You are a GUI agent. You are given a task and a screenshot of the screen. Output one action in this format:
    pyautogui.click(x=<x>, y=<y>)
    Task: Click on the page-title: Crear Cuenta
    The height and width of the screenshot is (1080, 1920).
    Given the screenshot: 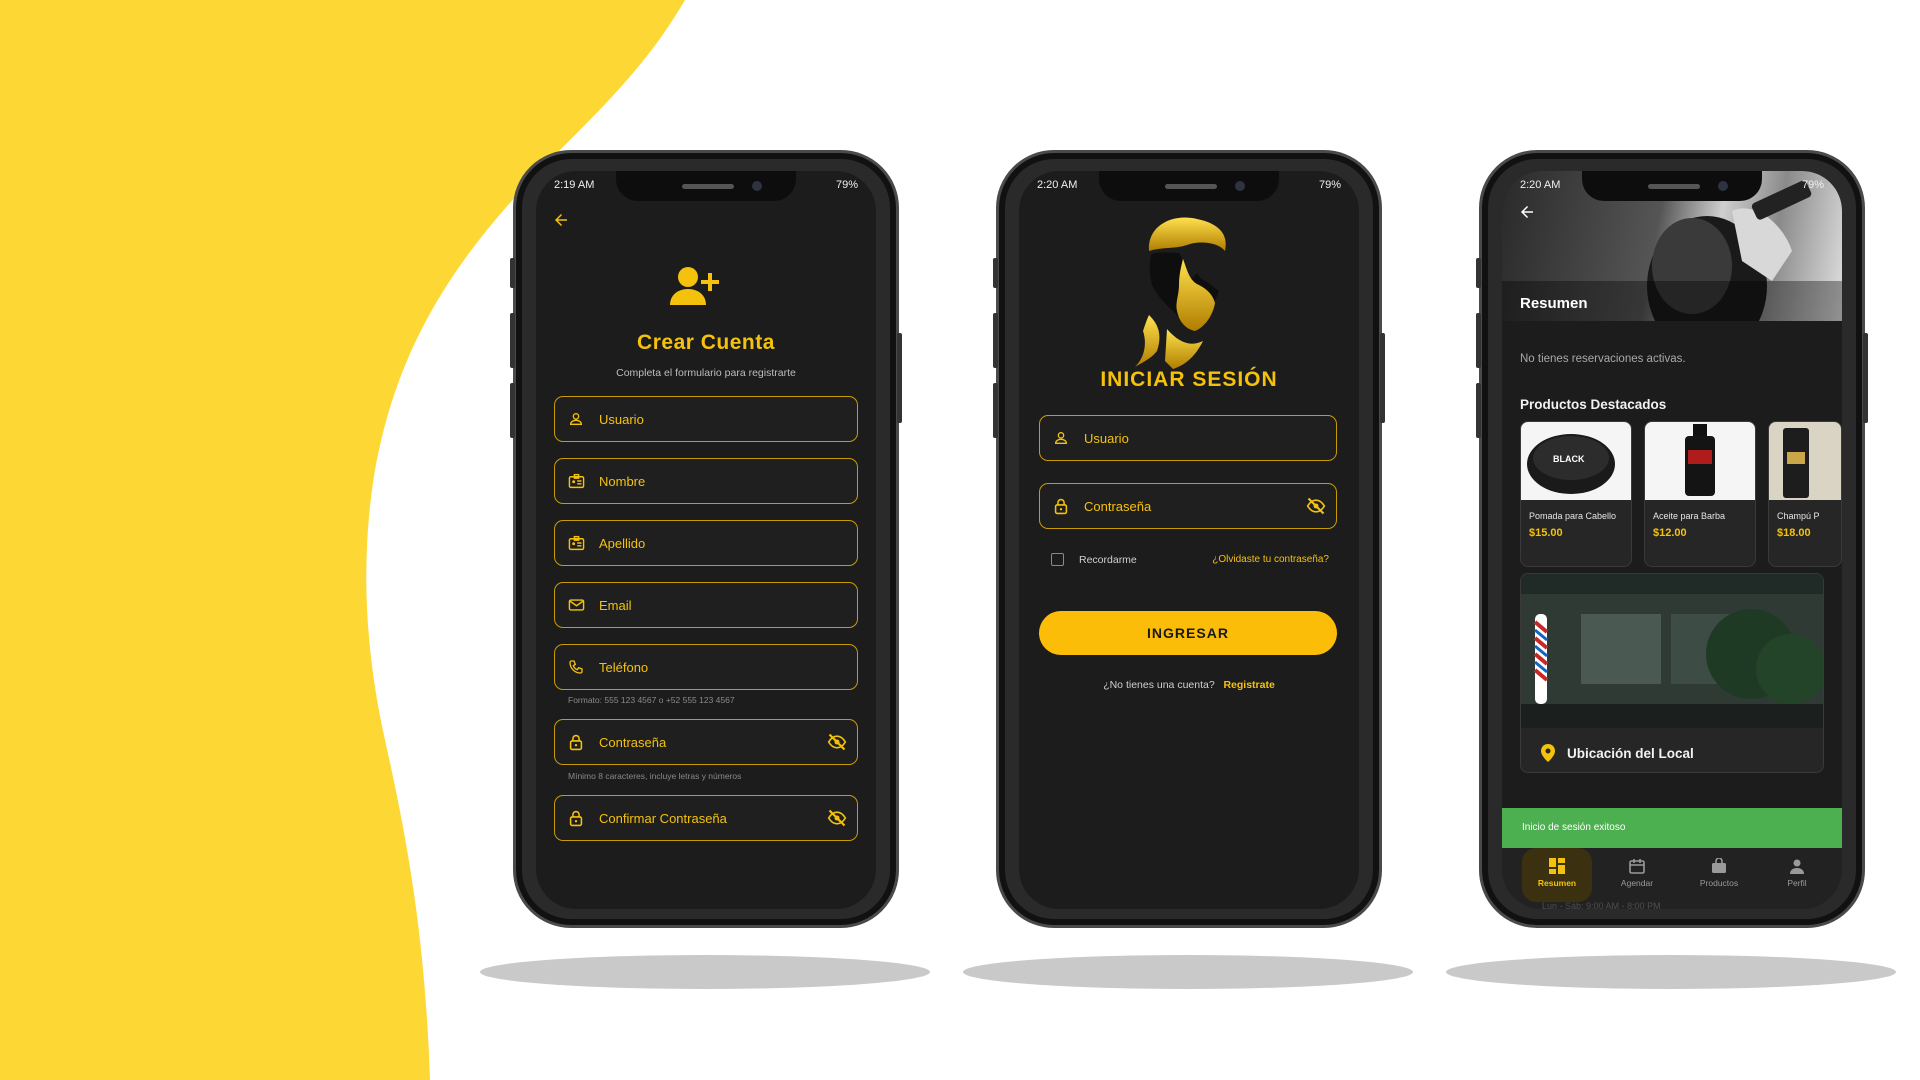 What is the action you would take?
    pyautogui.click(x=706, y=342)
    